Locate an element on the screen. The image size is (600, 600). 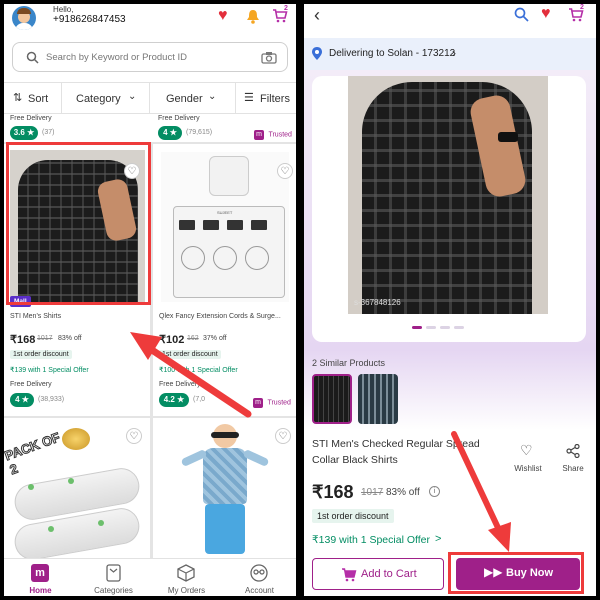
nav-home: m Home is located at coordinates (40, 577).